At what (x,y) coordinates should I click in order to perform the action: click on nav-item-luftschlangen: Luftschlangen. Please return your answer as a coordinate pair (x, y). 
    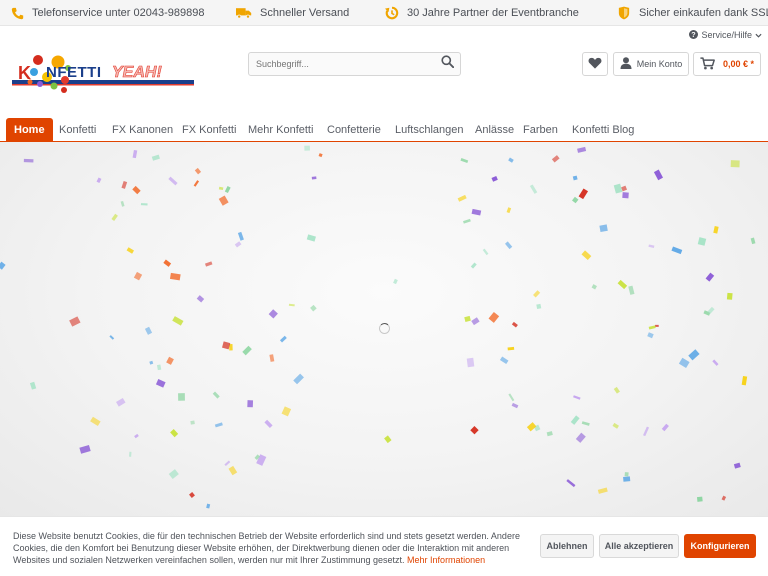
    Looking at the image, I should click on (429, 129).